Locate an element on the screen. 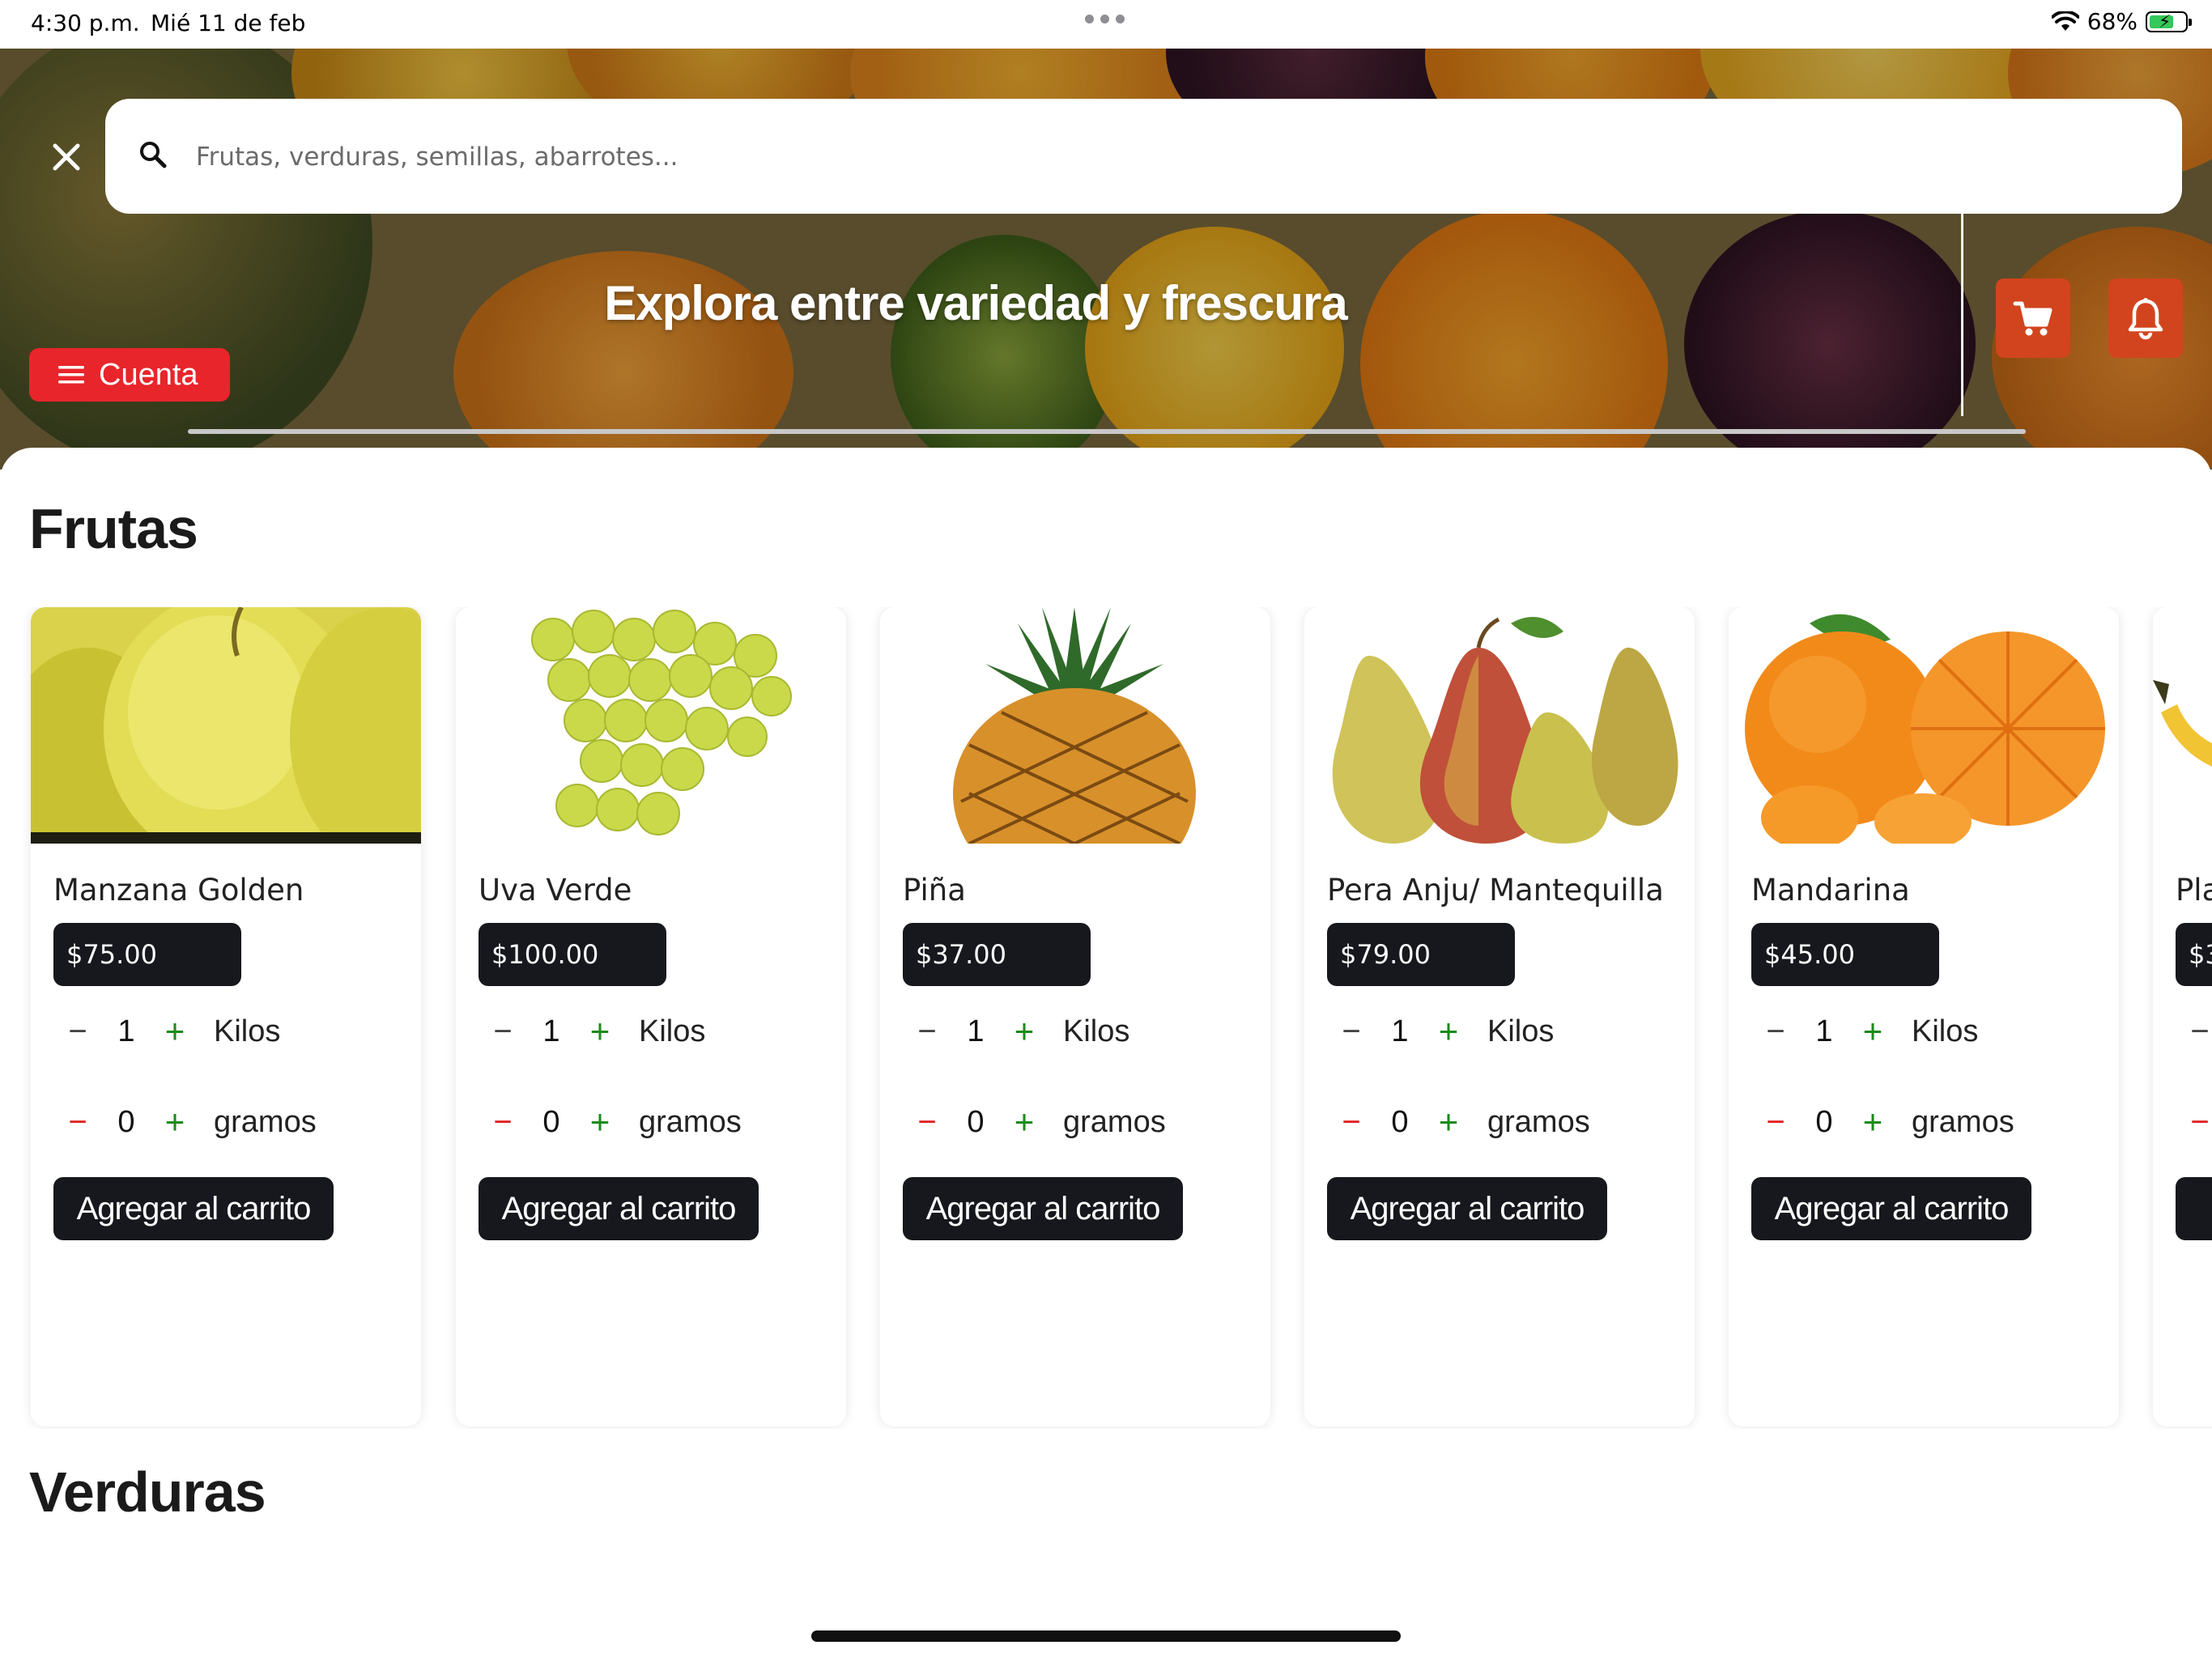  section-title-frutas: Frutas is located at coordinates (114, 528).